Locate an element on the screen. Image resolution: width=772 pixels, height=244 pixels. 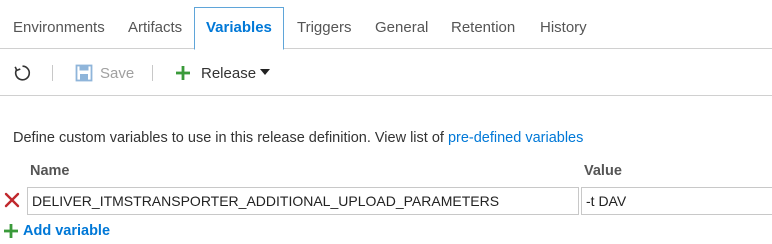
pre-defined-variables-link: pre-defined variables is located at coordinates (515, 138).